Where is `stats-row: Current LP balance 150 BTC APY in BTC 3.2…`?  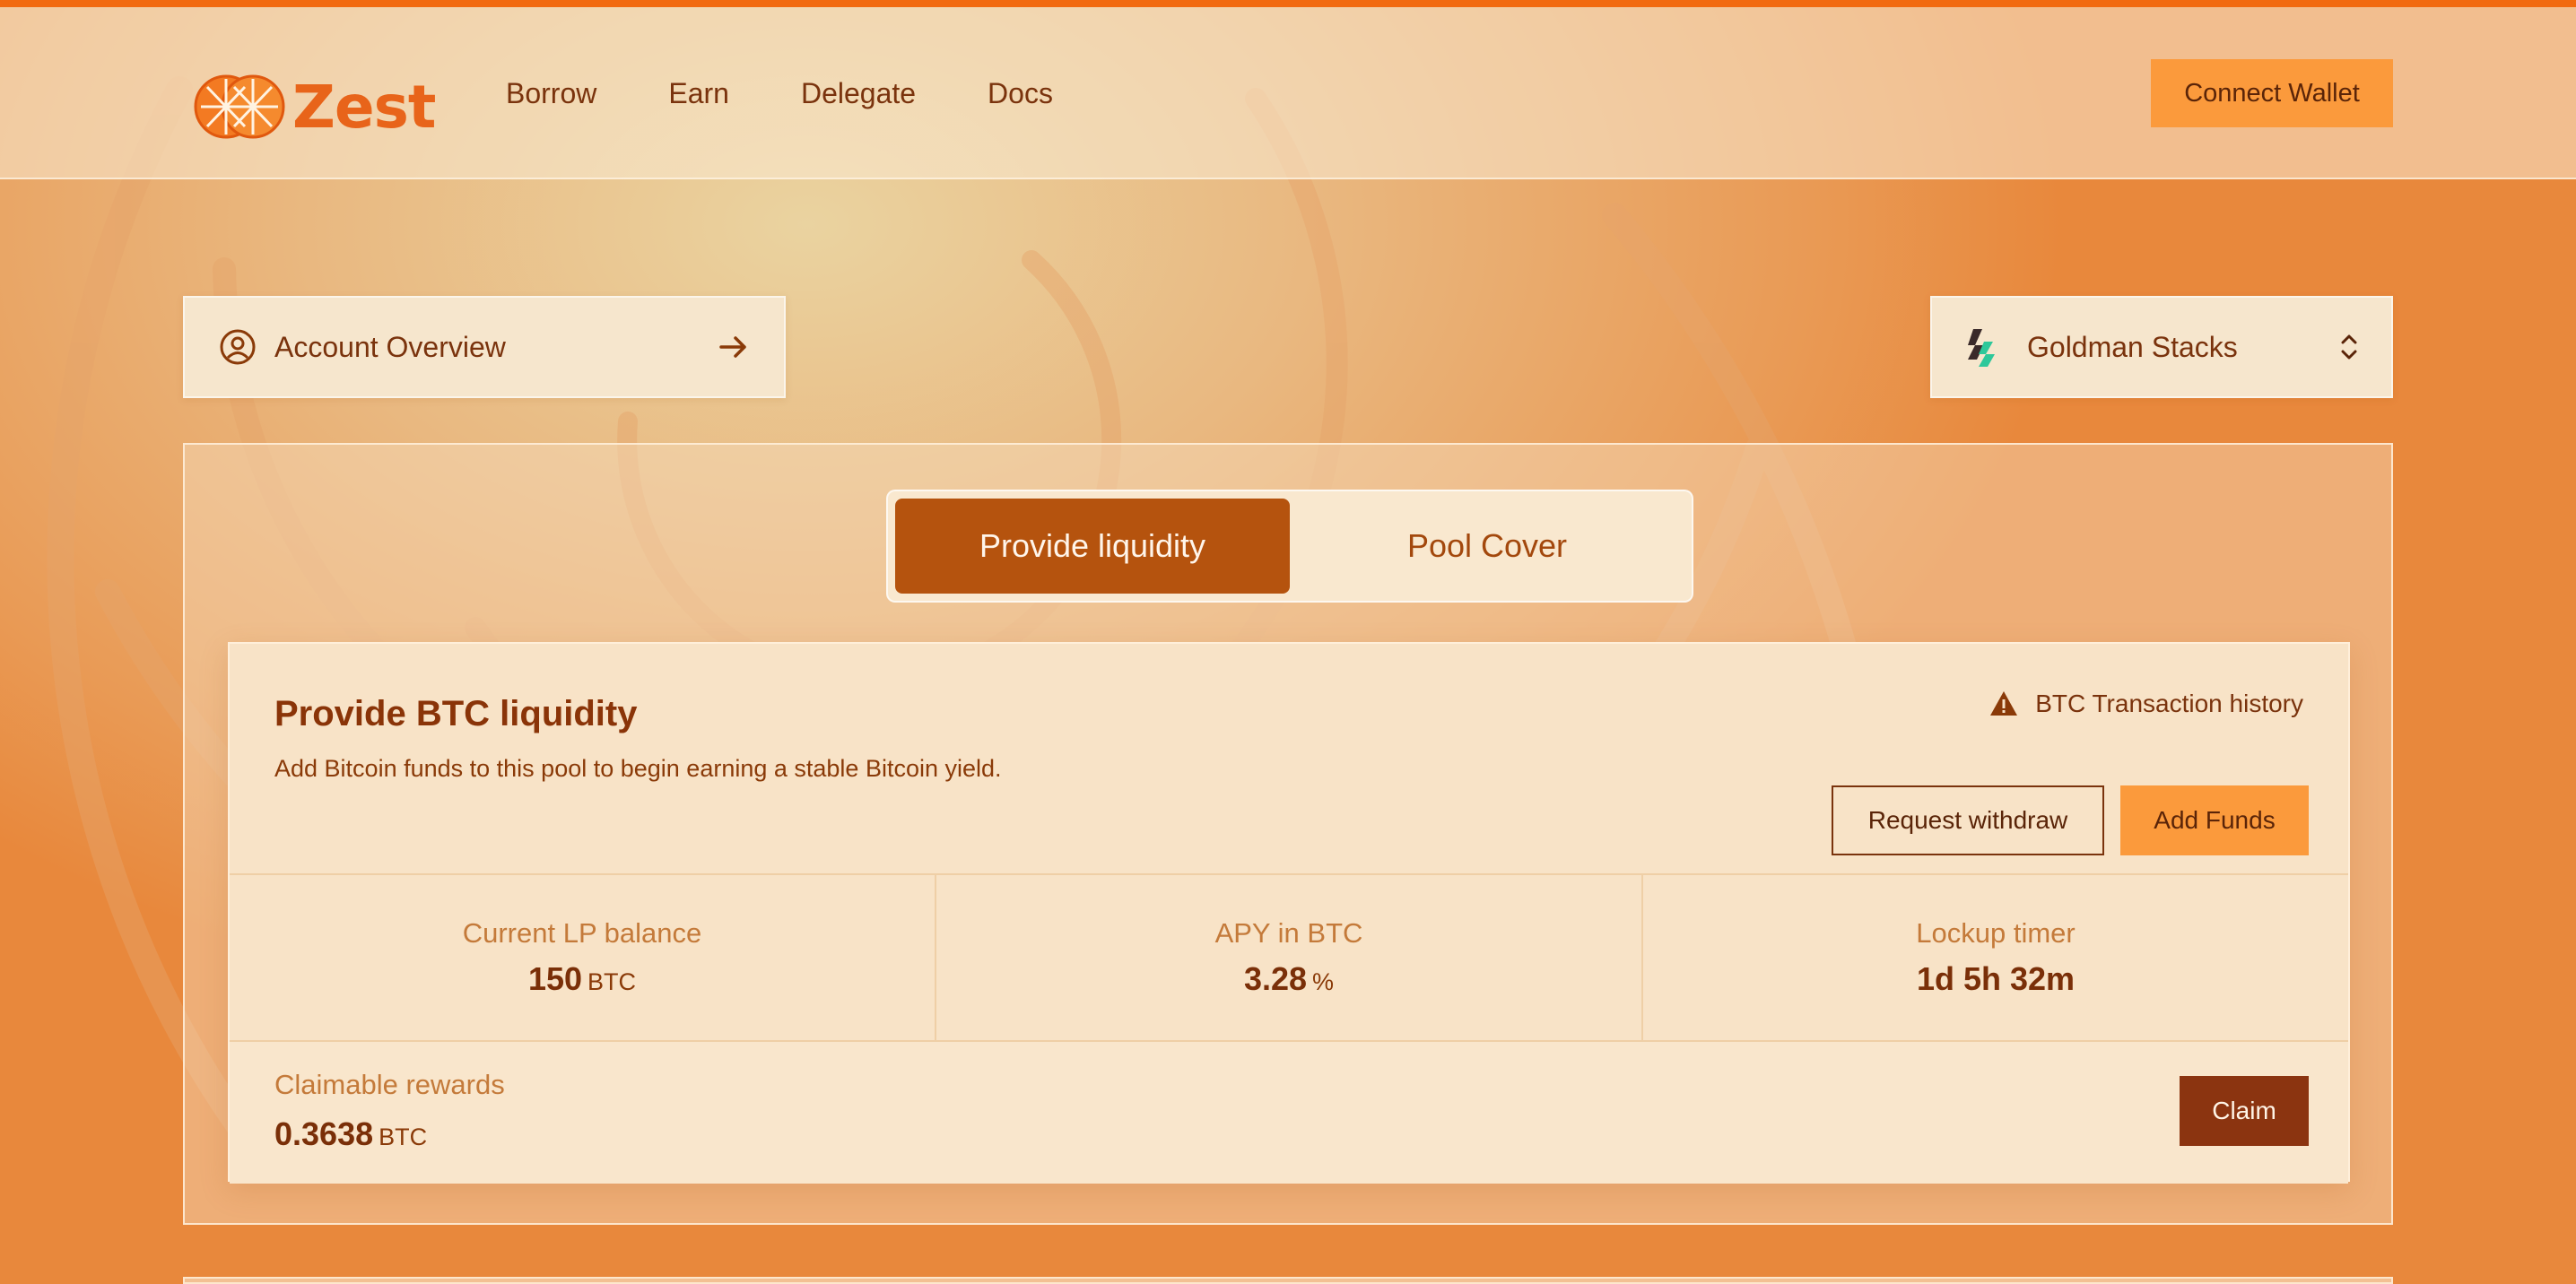
stats-row: Current LP balance 150 BTC APY in BTC 3.2… is located at coordinates (1289, 958).